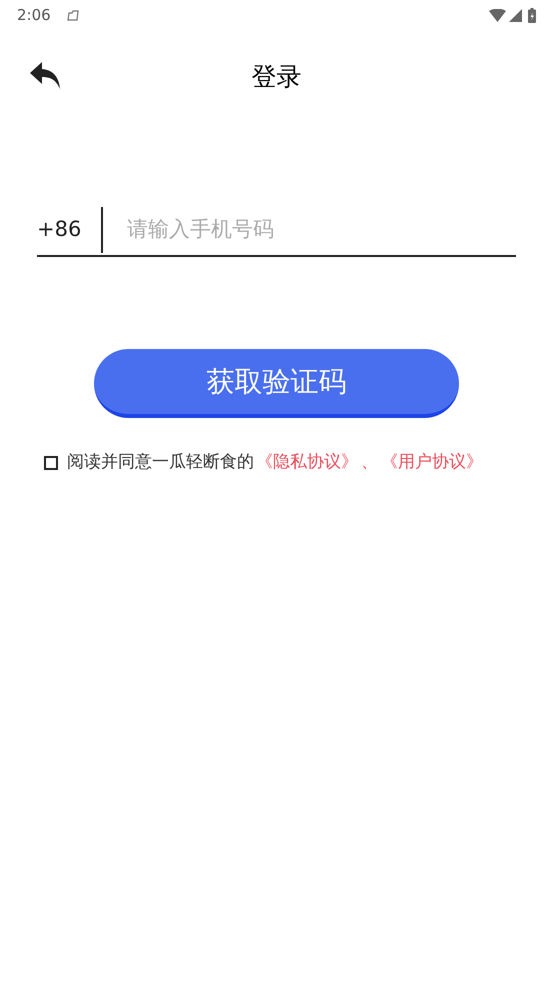 The image size is (553, 984). I want to click on battery-icon, so click(532, 15).